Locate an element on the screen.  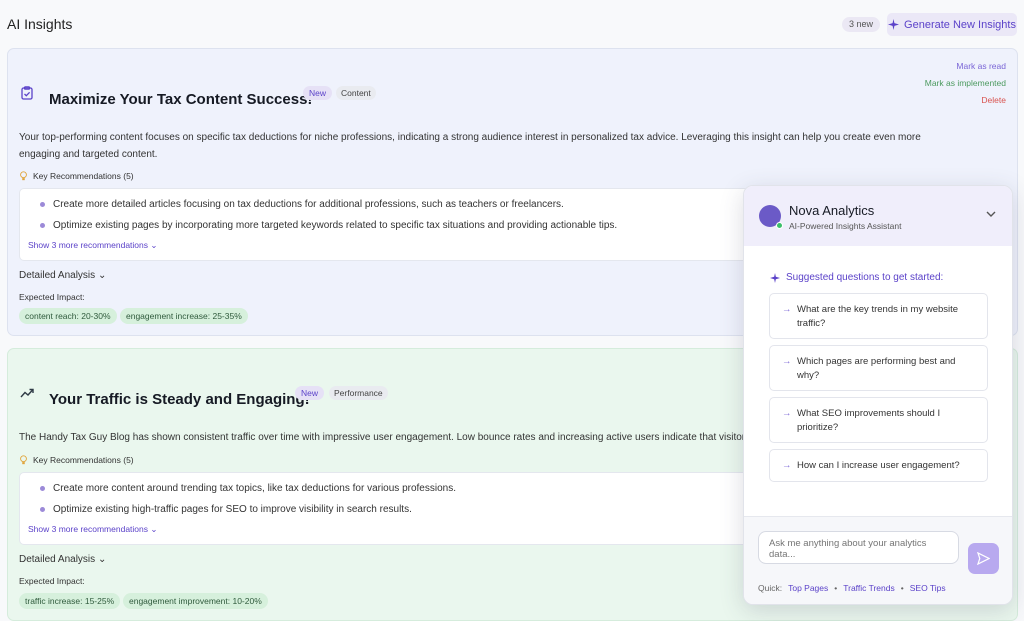
category-tag: Content is located at coordinates (356, 93).